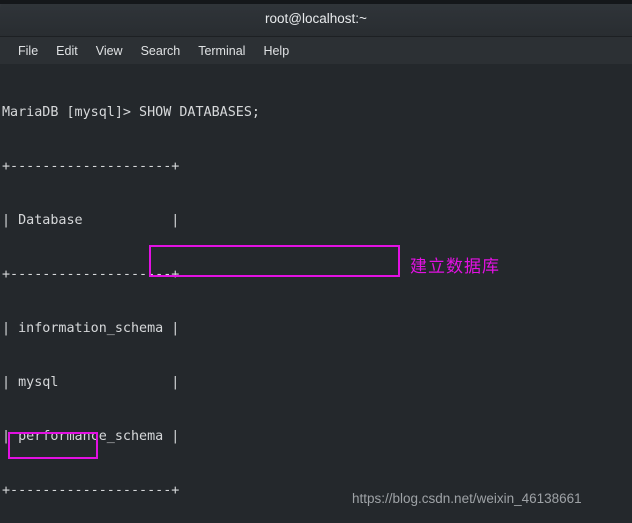 The image size is (632, 523). What do you see at coordinates (67, 51) in the screenshot?
I see `menu-item-edit: Edit` at bounding box center [67, 51].